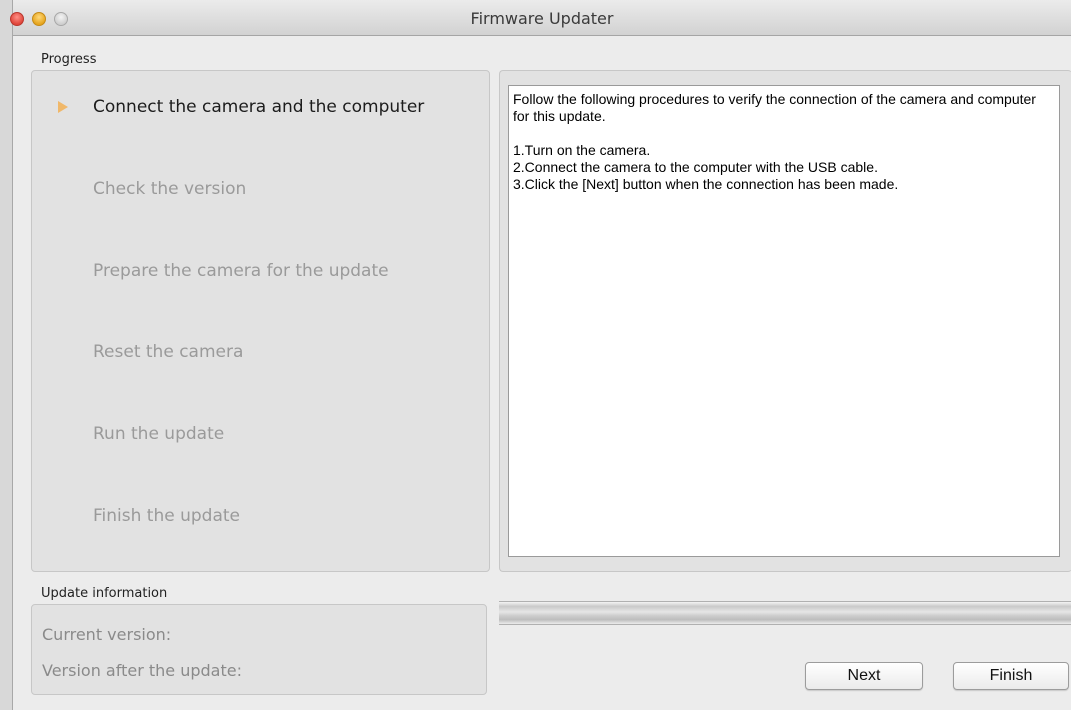  Describe the element at coordinates (785, 613) in the screenshot. I see `update-progress-bar` at that location.